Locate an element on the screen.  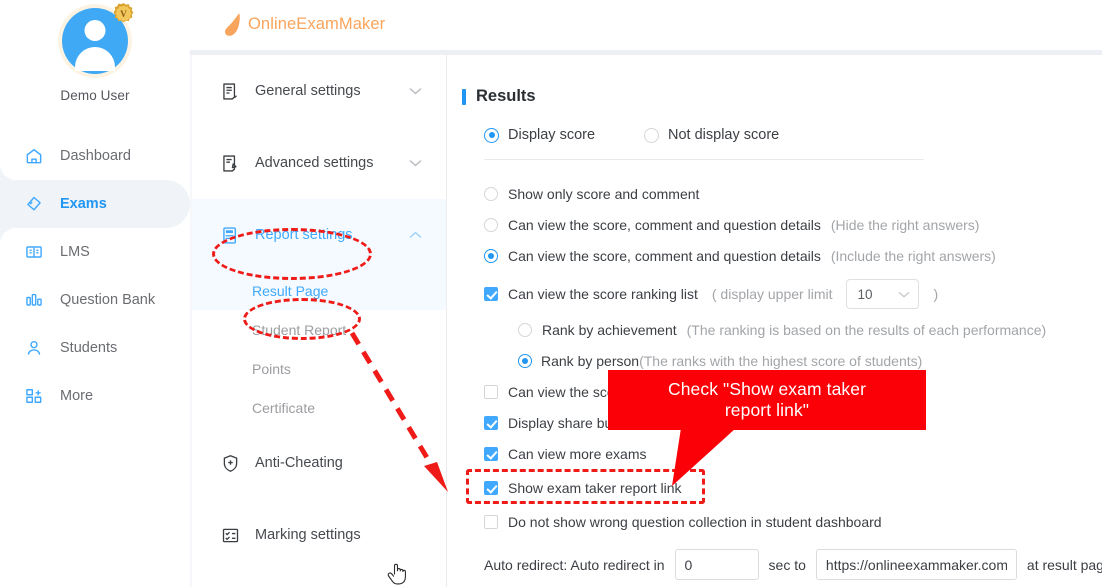
annotation-callout-text: Check "Show exam taker report link" is located at coordinates (767, 399).